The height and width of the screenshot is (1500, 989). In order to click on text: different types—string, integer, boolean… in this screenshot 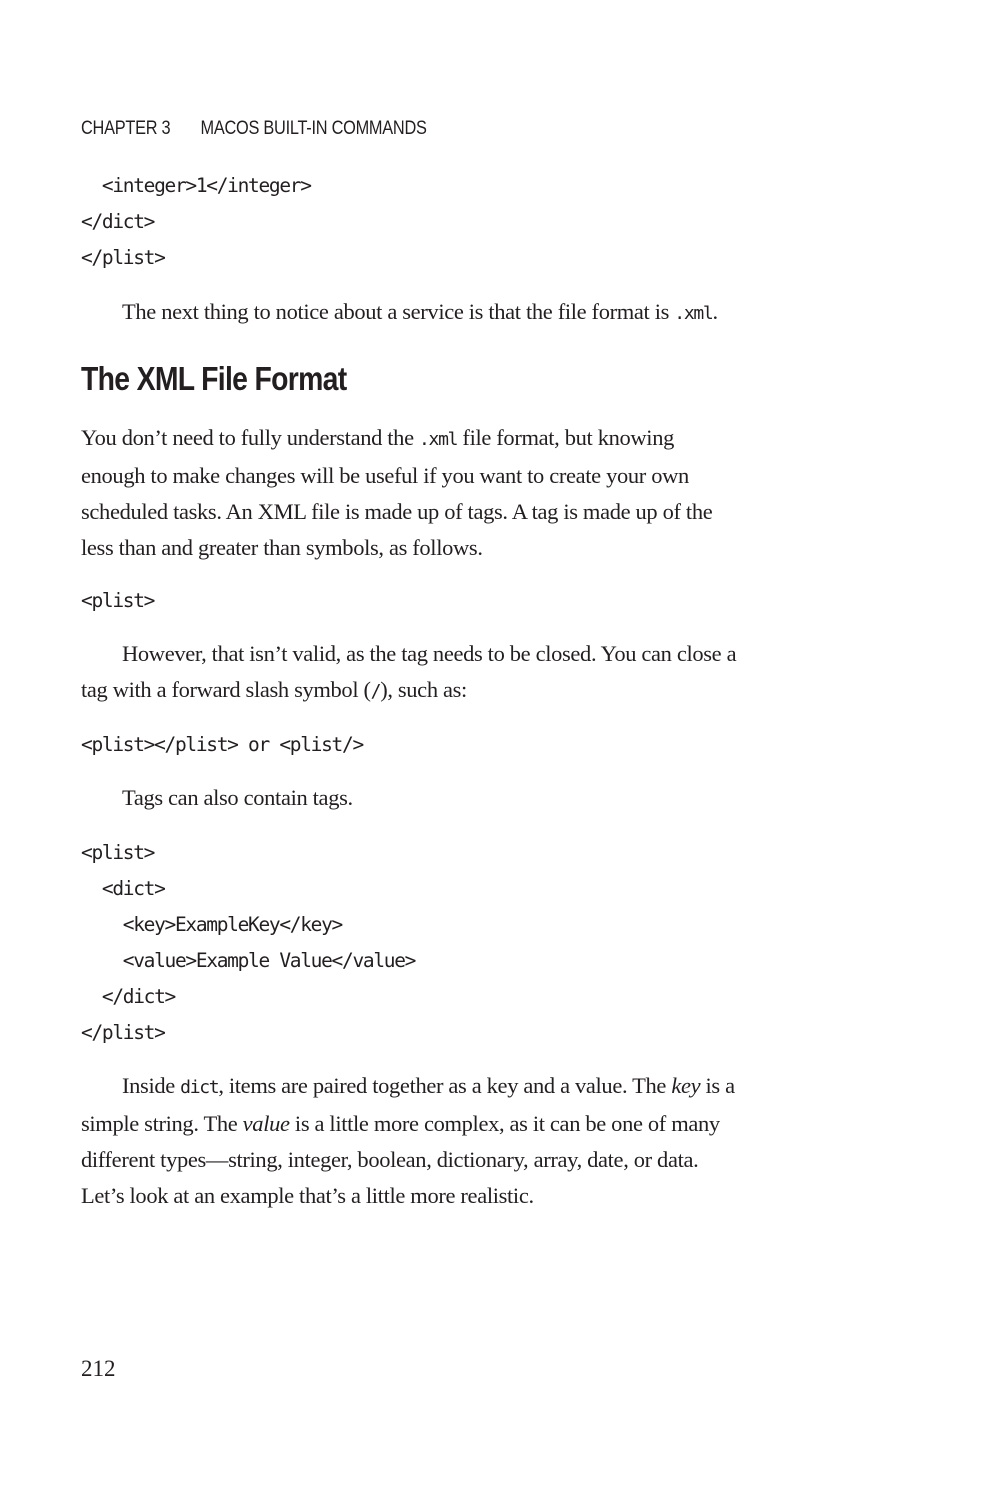, I will do `click(390, 1159)`.